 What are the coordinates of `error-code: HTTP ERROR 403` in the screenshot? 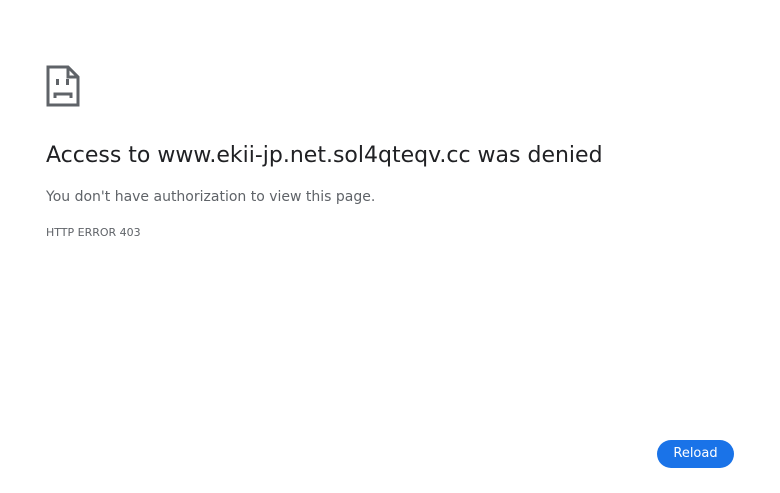 It's located at (93, 232).